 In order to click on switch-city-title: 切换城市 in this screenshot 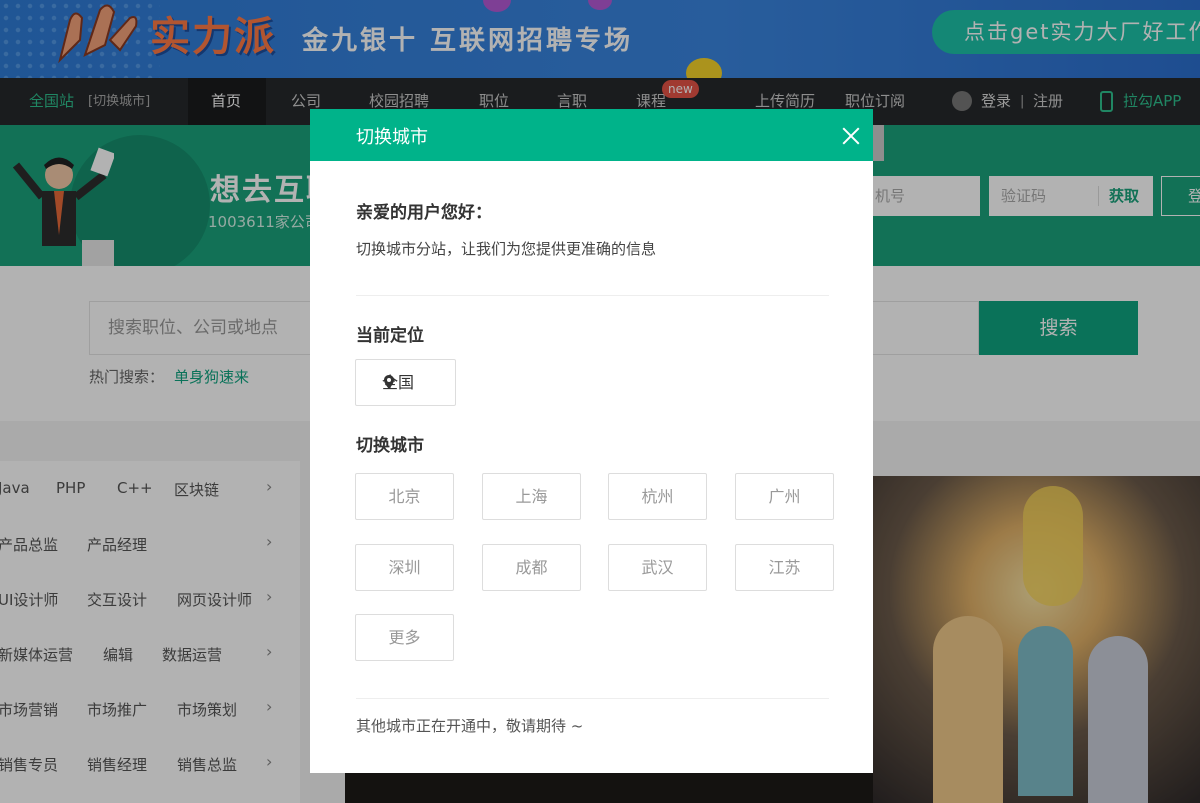, I will do `click(390, 446)`.